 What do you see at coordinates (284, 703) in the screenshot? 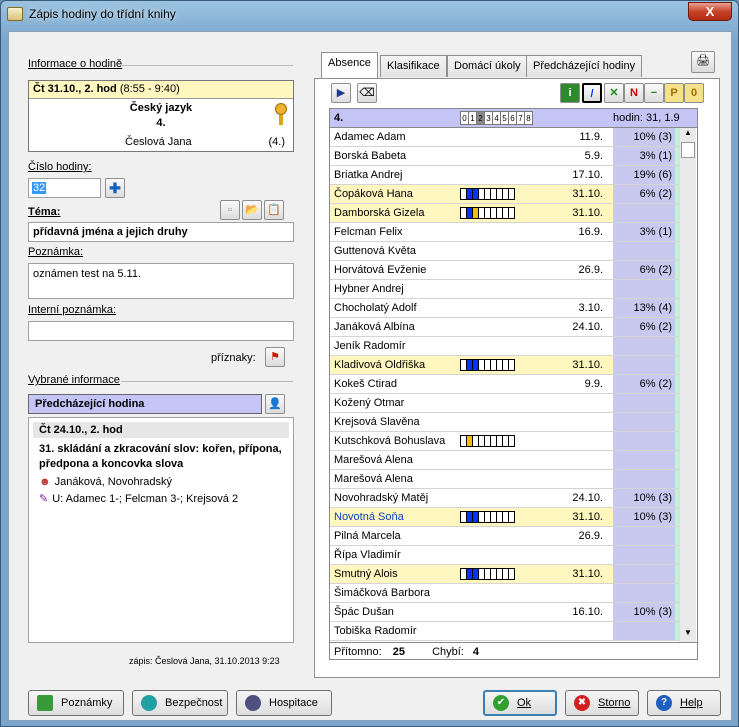
I see `inspection-button: Hospitace` at bounding box center [284, 703].